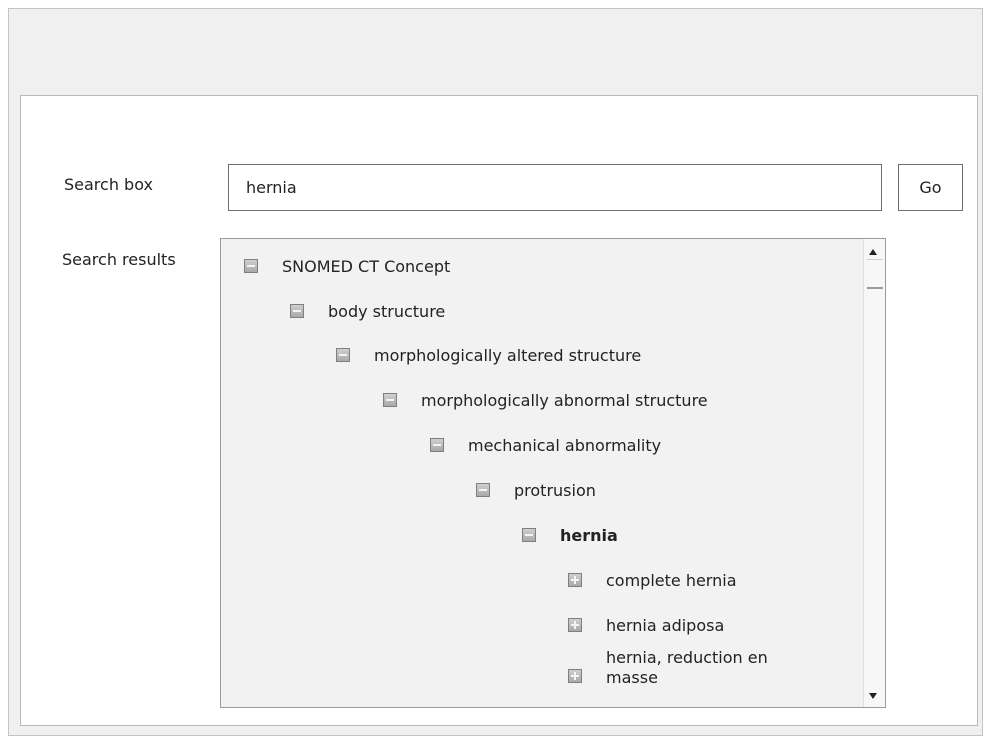 Image resolution: width=985 pixels, height=738 pixels. Describe the element at coordinates (687, 667) in the screenshot. I see `tree-node-label: hernia, reduction en masse` at that location.